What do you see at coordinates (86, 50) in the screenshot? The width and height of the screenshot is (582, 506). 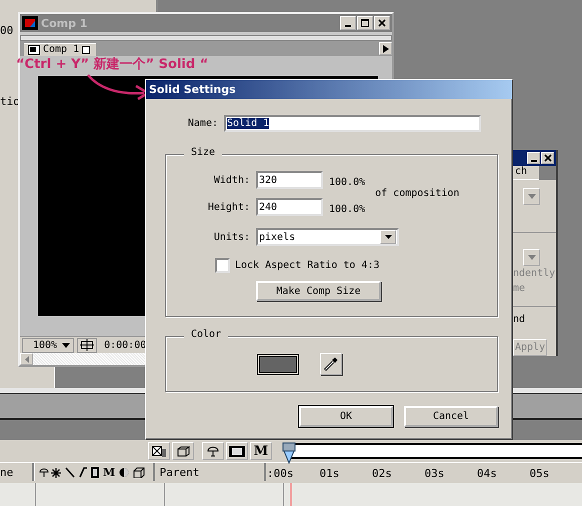 I see `tab-menu-icon` at bounding box center [86, 50].